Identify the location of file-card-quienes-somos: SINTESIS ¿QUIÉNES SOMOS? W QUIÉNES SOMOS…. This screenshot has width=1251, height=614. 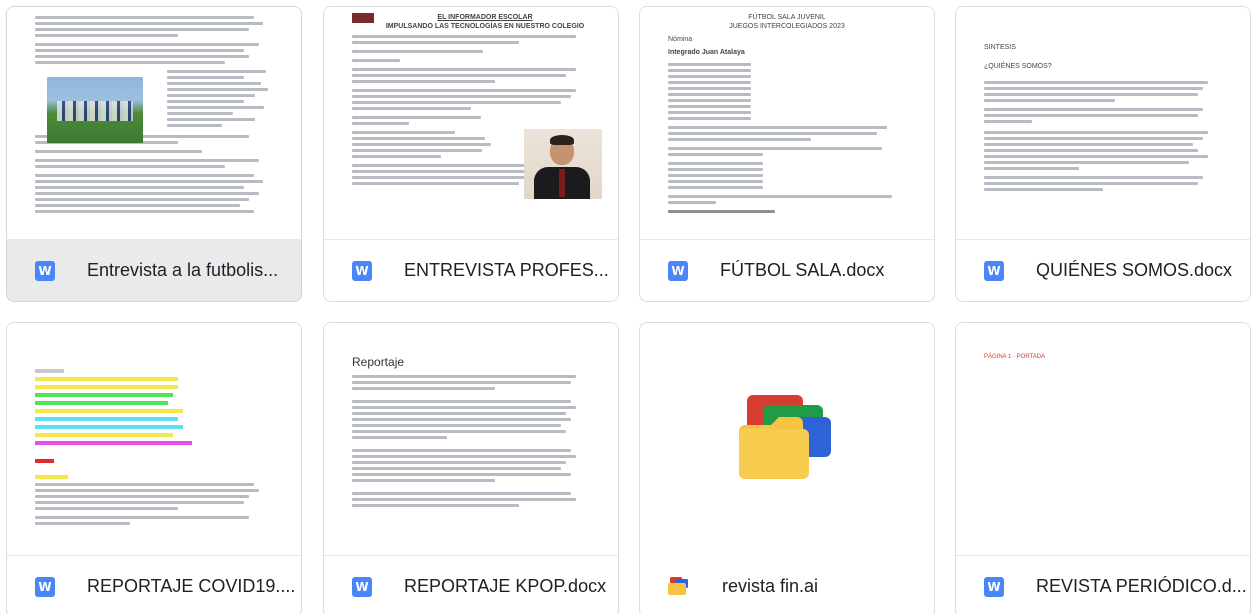
(1103, 154).